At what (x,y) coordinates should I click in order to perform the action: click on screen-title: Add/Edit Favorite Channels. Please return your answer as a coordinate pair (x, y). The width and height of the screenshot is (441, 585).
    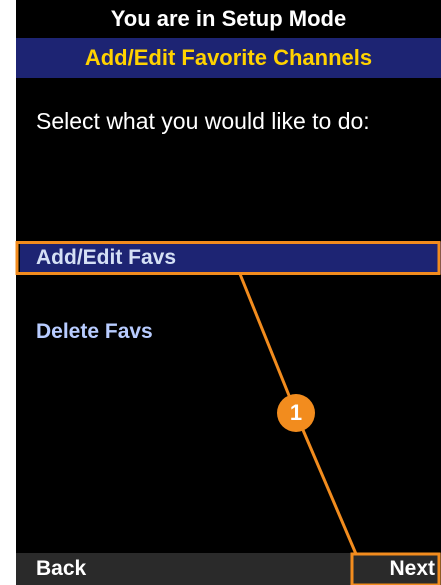
    Looking at the image, I should click on (228, 57).